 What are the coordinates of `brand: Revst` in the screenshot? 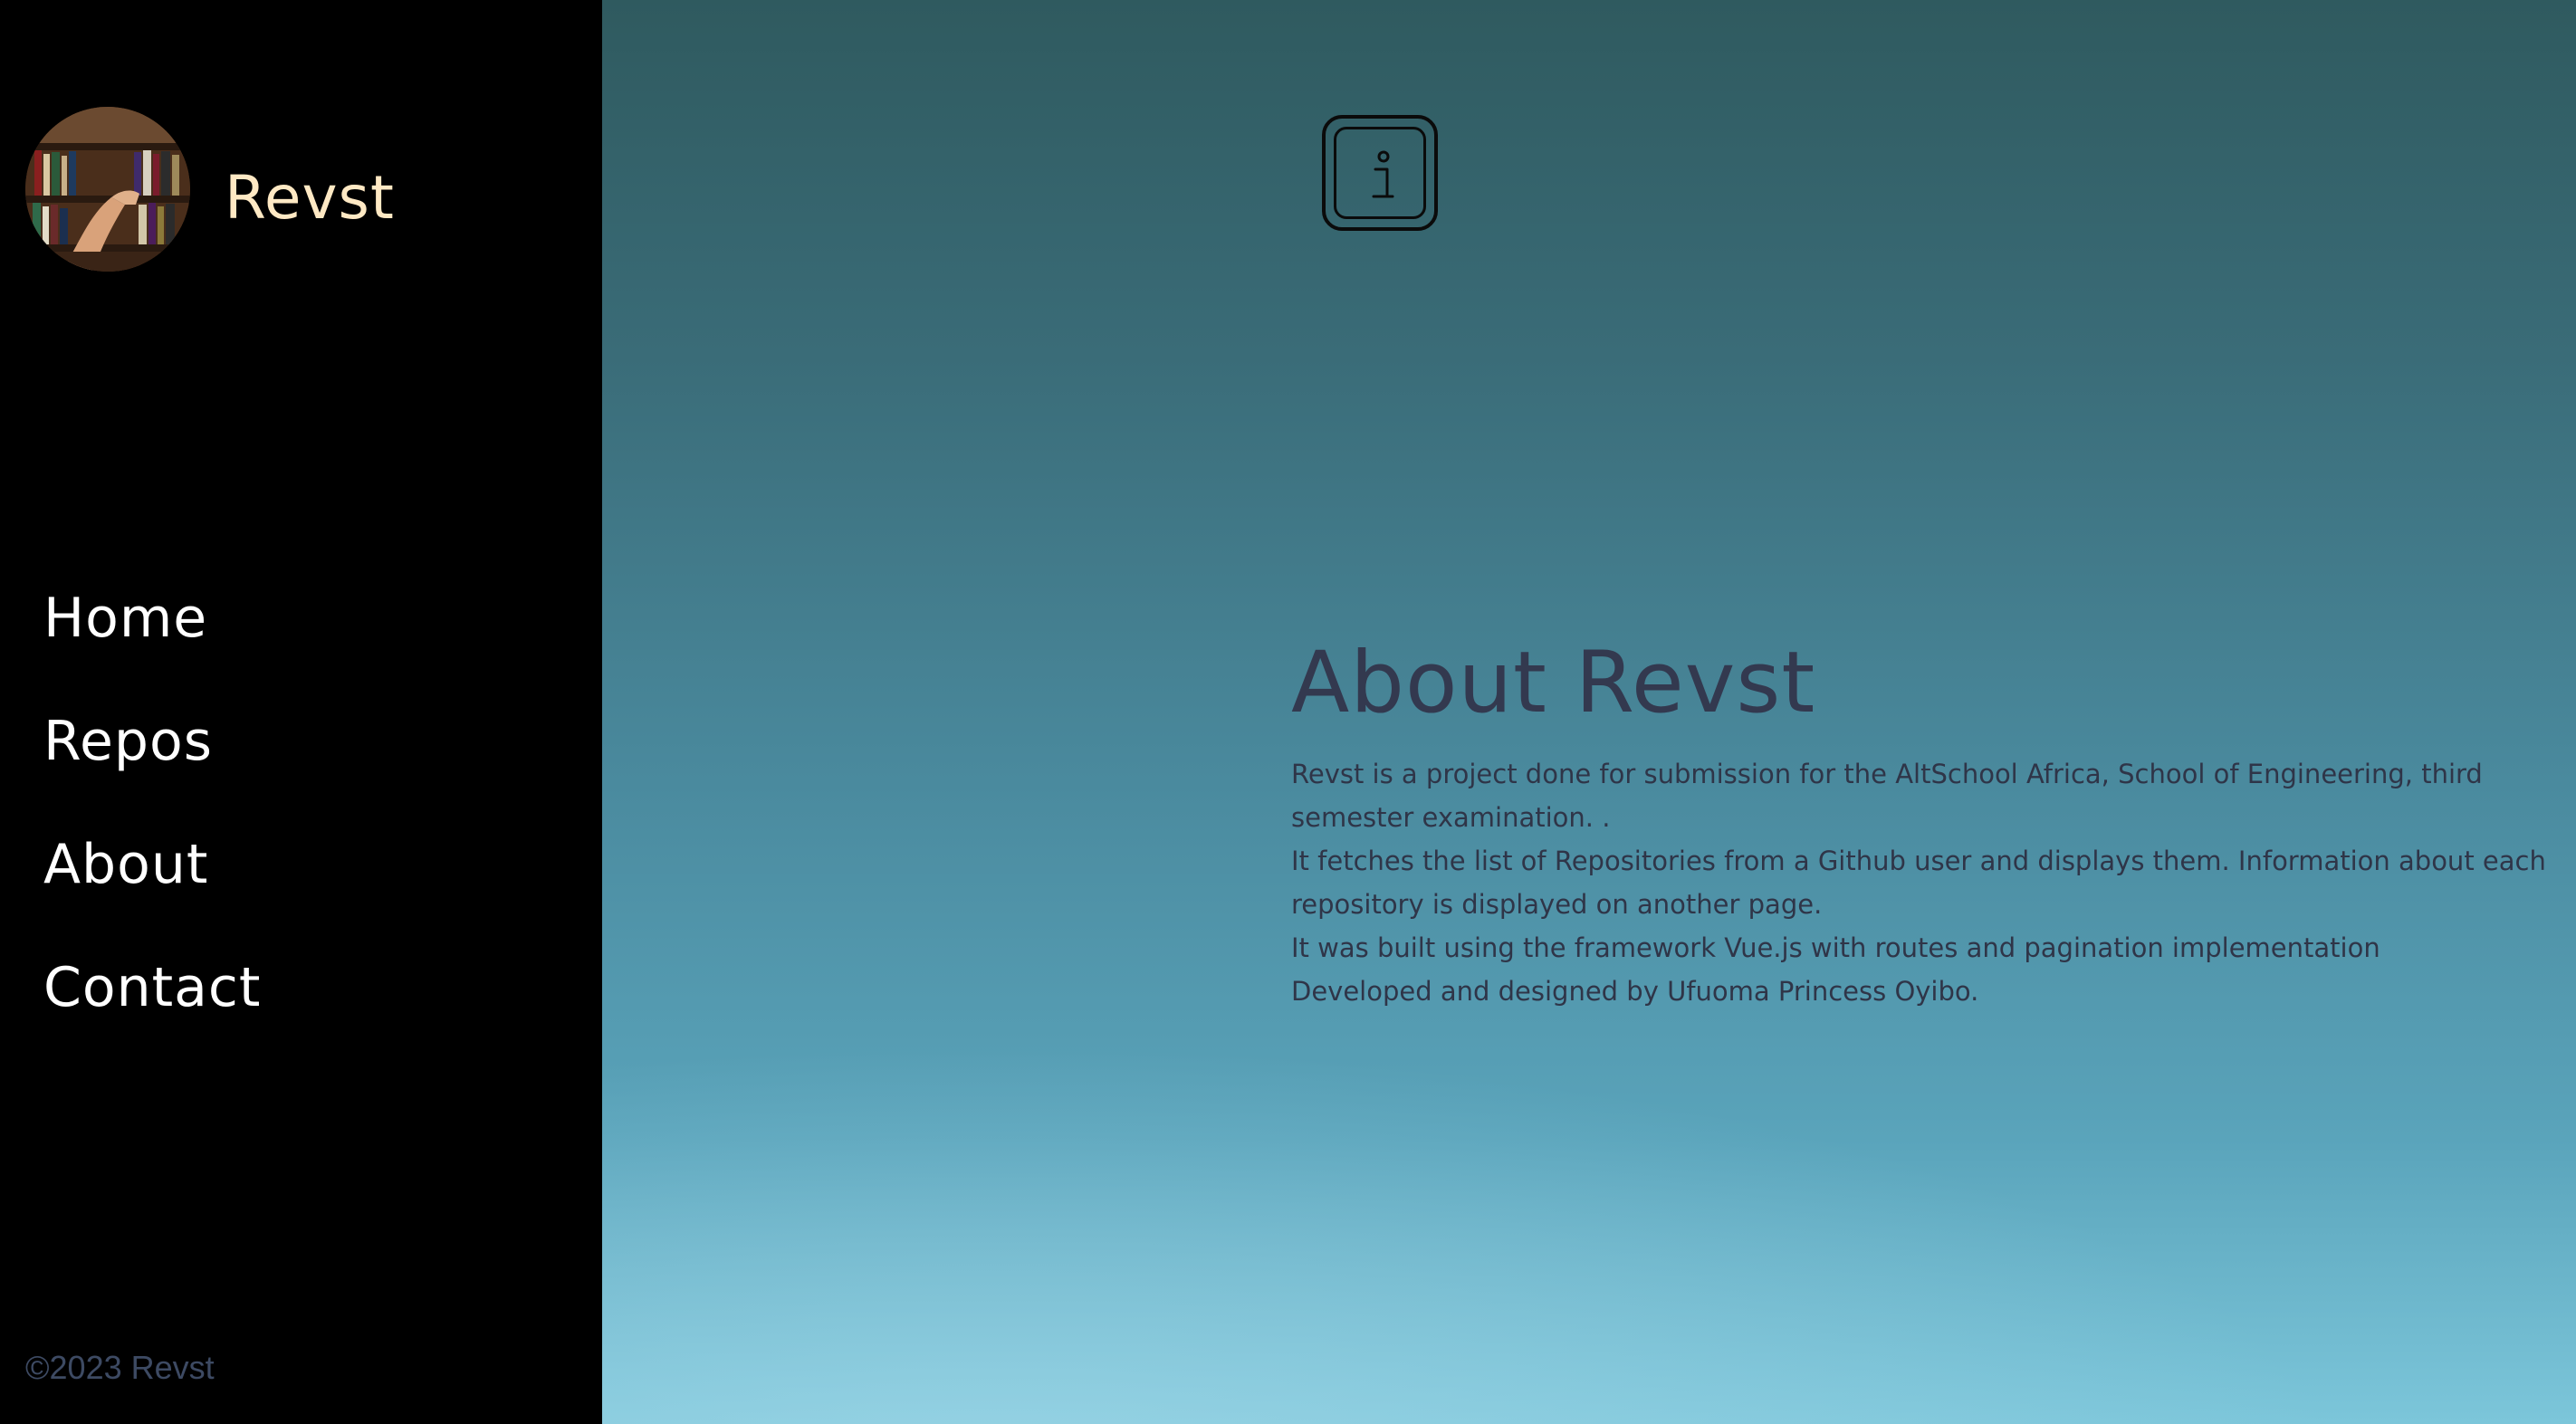 It's located at (210, 189).